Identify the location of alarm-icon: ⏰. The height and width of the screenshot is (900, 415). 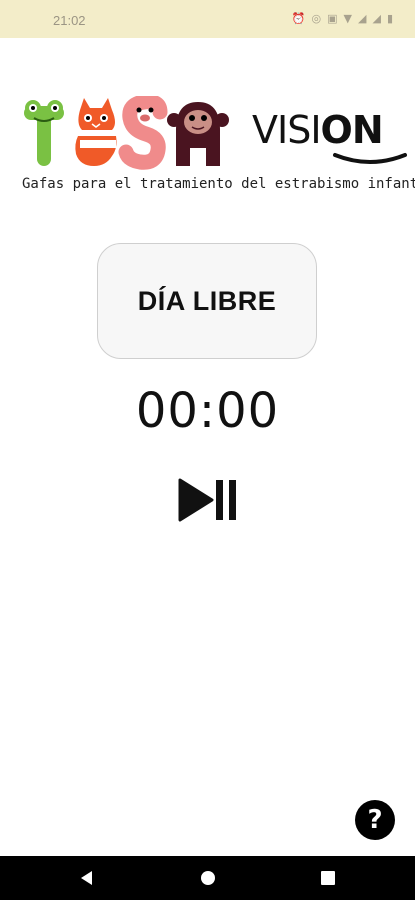
(298, 18).